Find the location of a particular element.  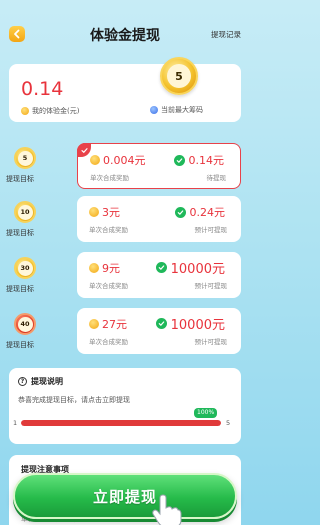

instructions-title: 提现说明 is located at coordinates (47, 381).